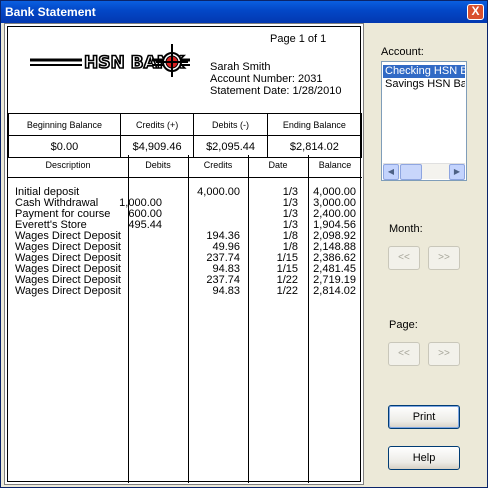  Describe the element at coordinates (404, 354) in the screenshot. I see `page-prev-button: <<` at that location.